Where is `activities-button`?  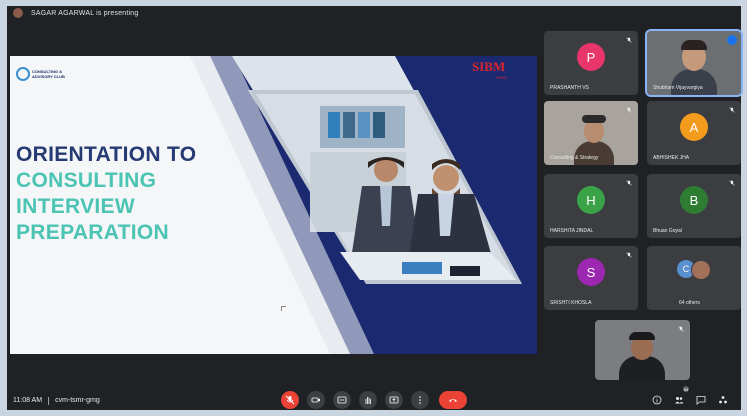 activities-button is located at coordinates (723, 400).